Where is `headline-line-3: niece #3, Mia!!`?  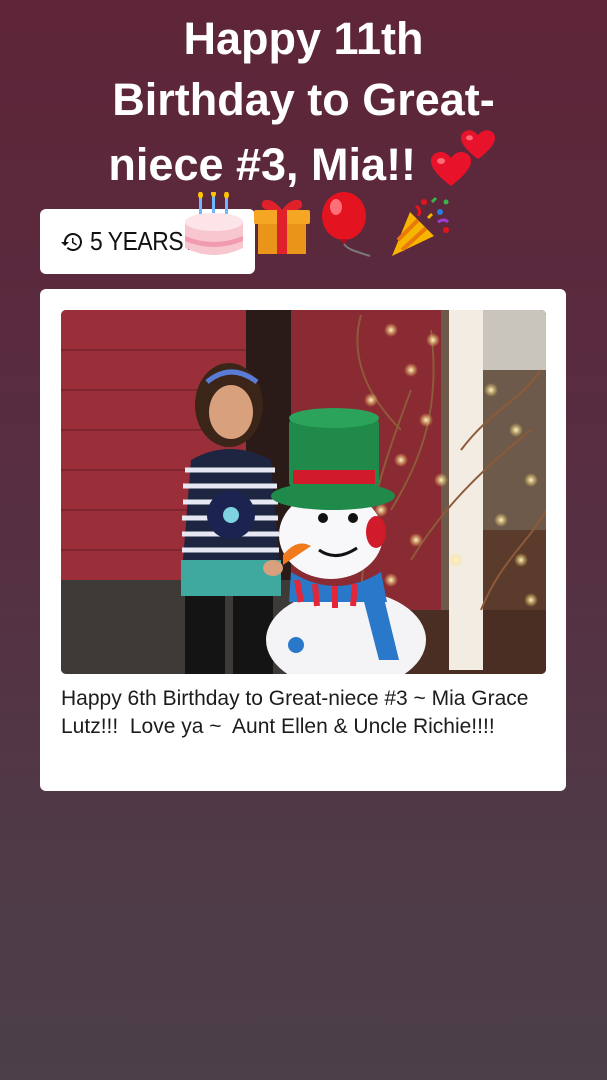
headline-line-3: niece #3, Mia!! is located at coordinates (303, 162).